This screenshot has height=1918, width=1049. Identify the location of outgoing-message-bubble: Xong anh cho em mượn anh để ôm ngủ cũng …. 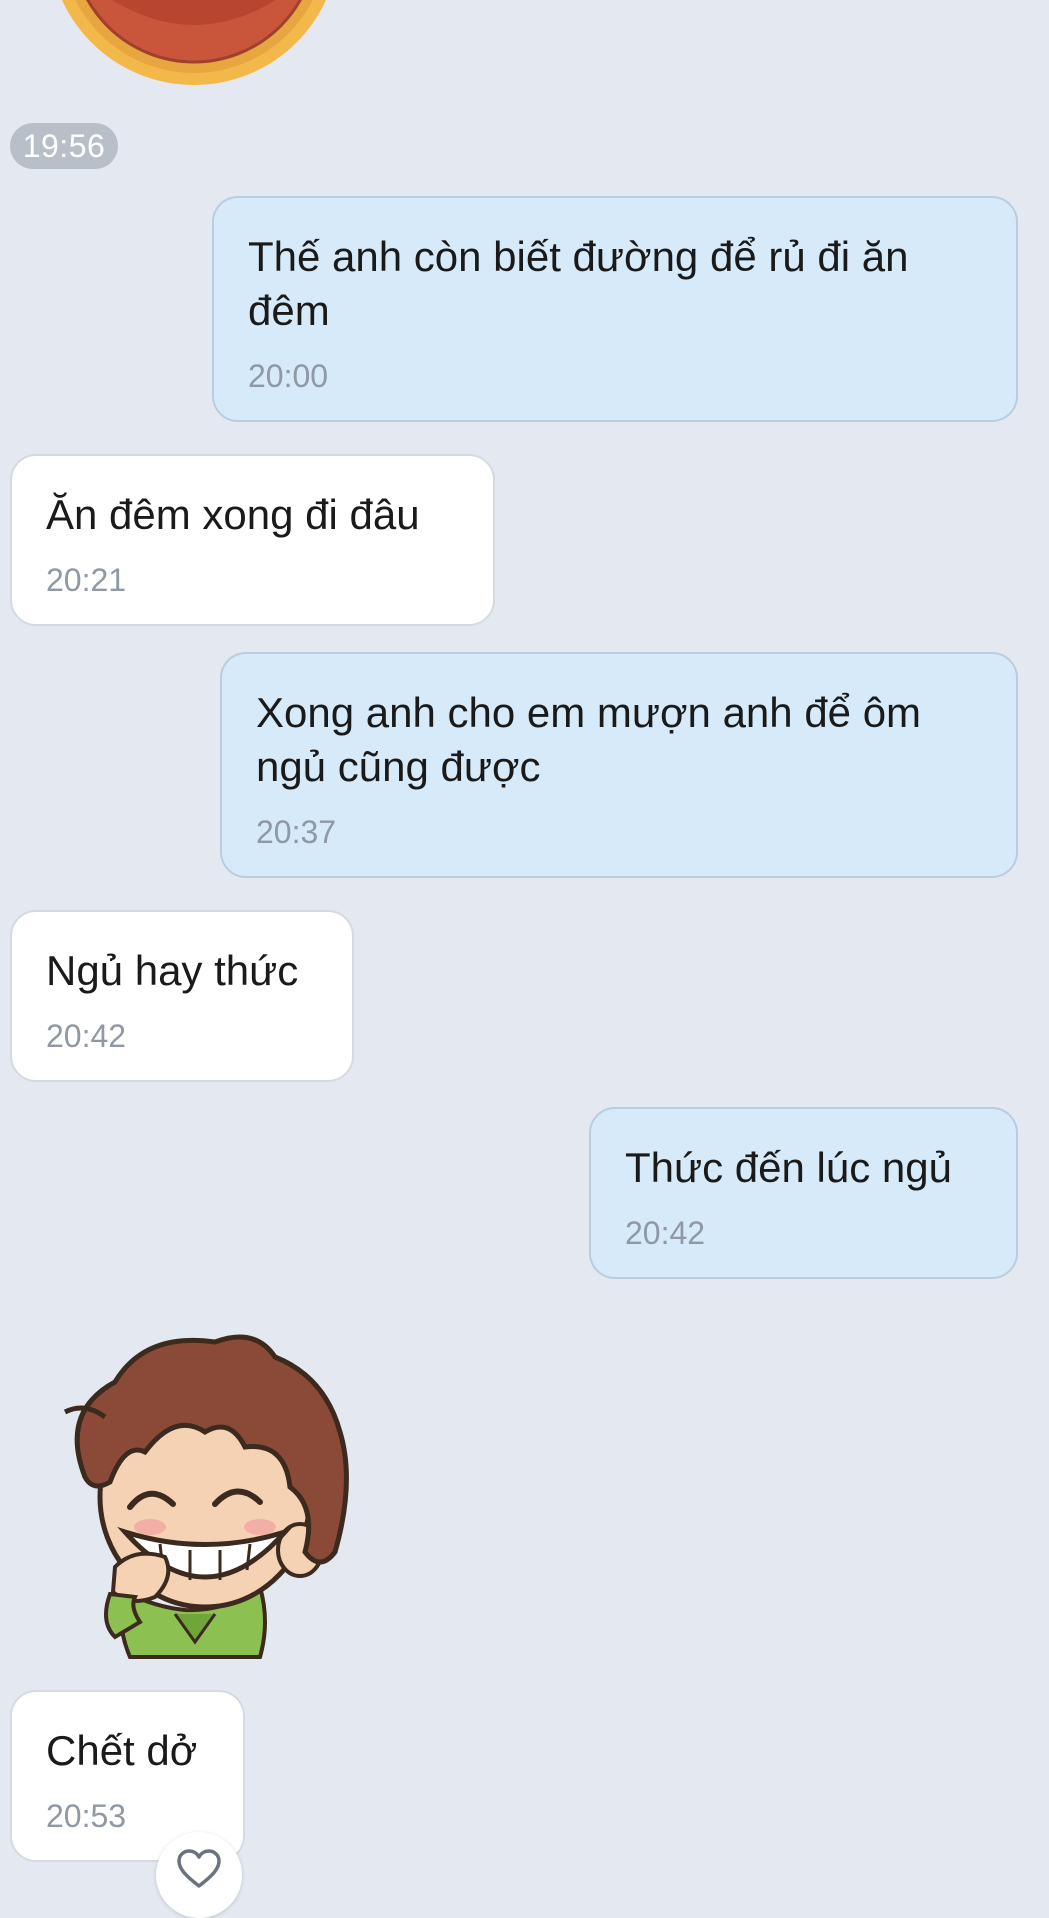
(619, 765).